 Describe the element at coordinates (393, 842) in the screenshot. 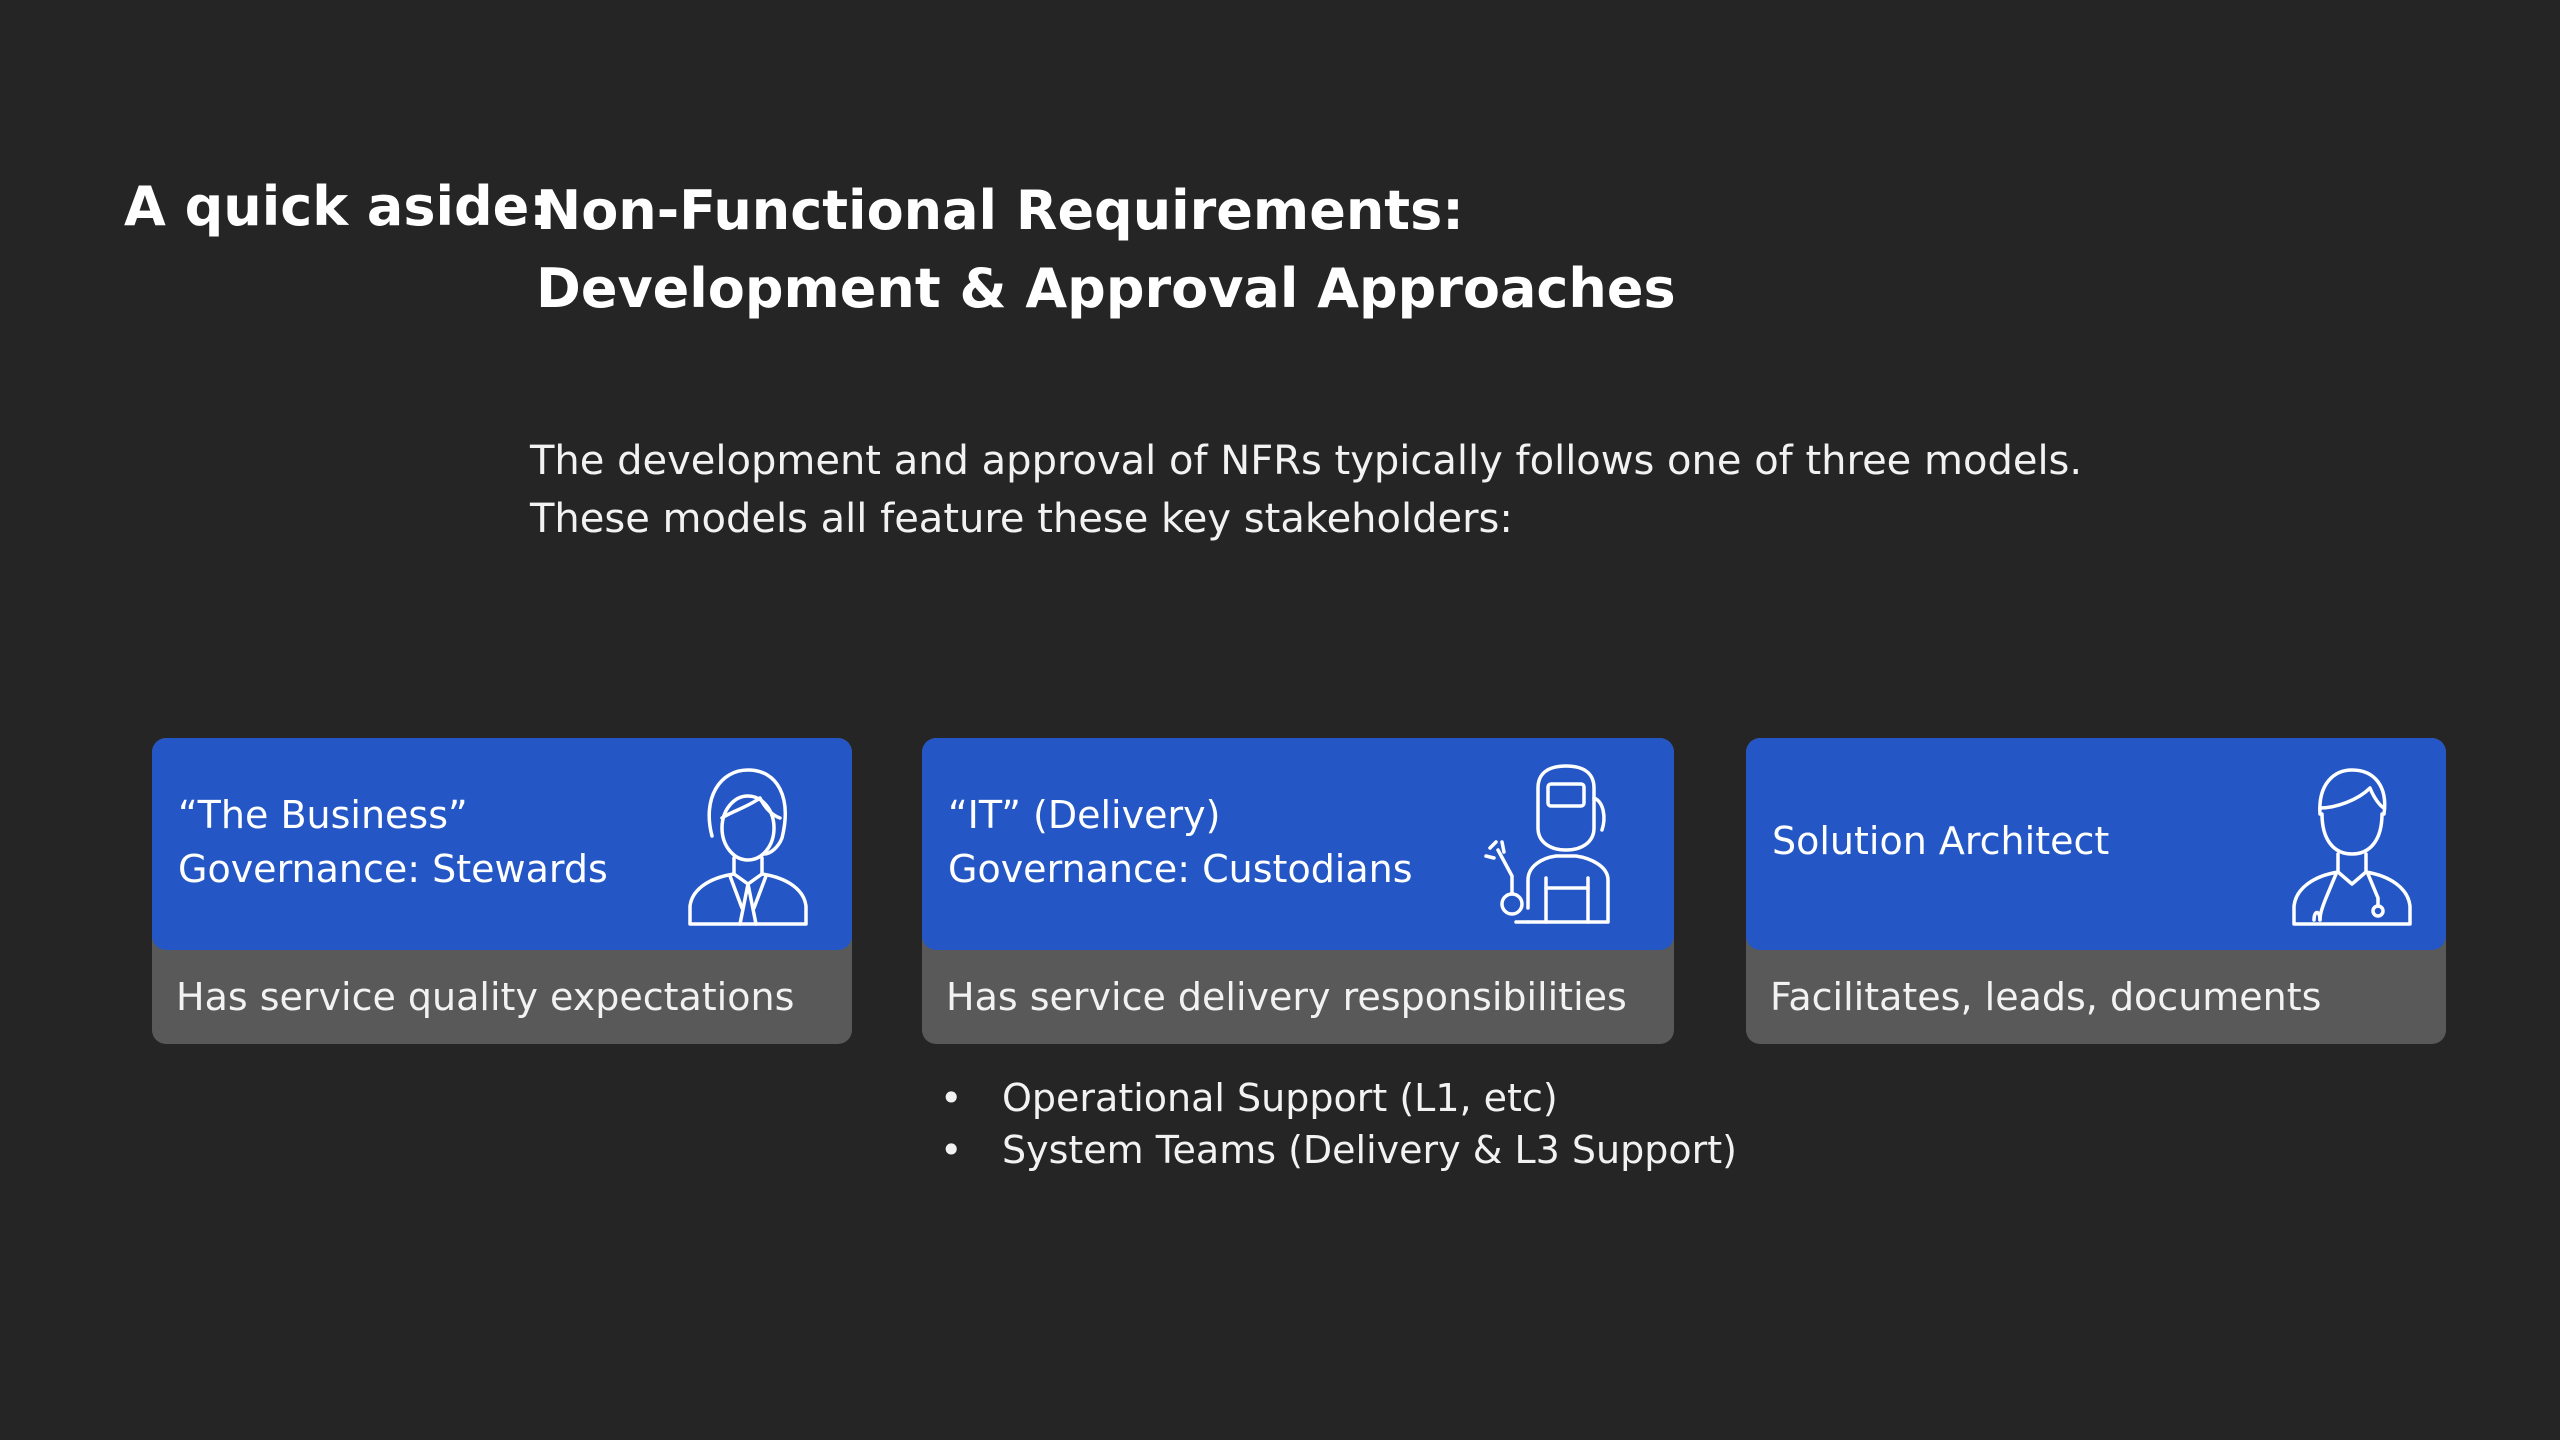

I see `card-text: “The Business” Governance: Stewards` at that location.